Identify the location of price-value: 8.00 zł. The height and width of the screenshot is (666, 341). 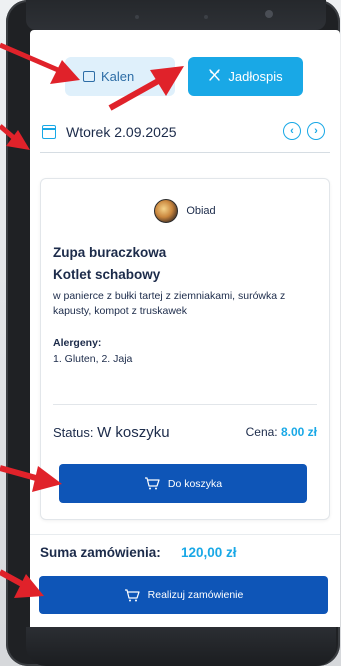
(298, 432).